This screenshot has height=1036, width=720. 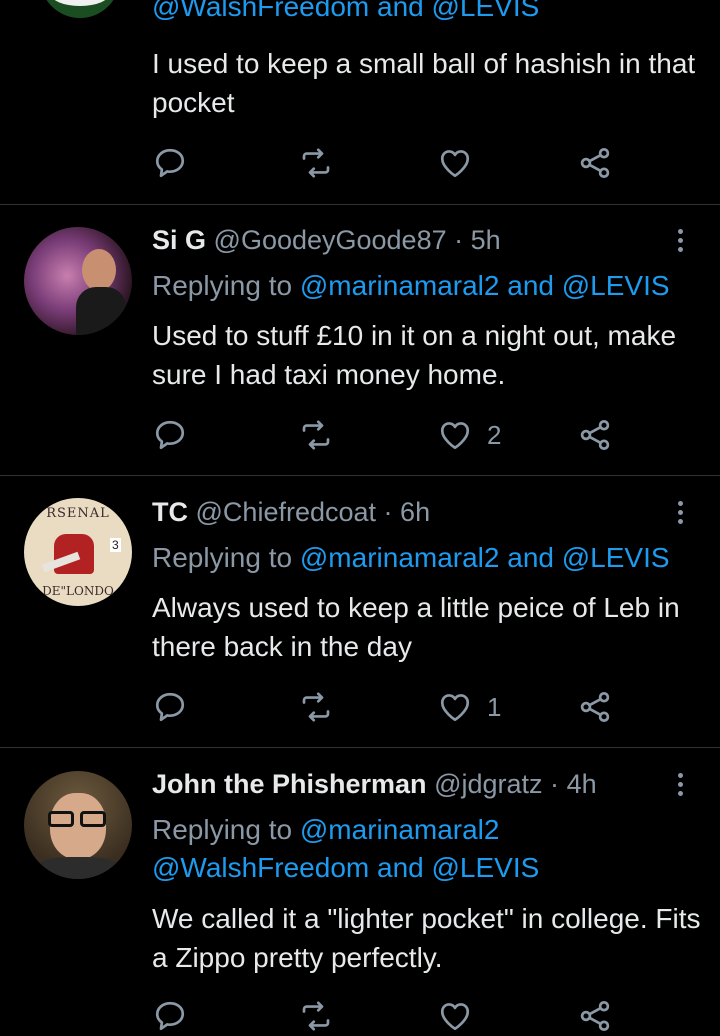 What do you see at coordinates (289, 784) in the screenshot?
I see `display-name: John the Phisherman` at bounding box center [289, 784].